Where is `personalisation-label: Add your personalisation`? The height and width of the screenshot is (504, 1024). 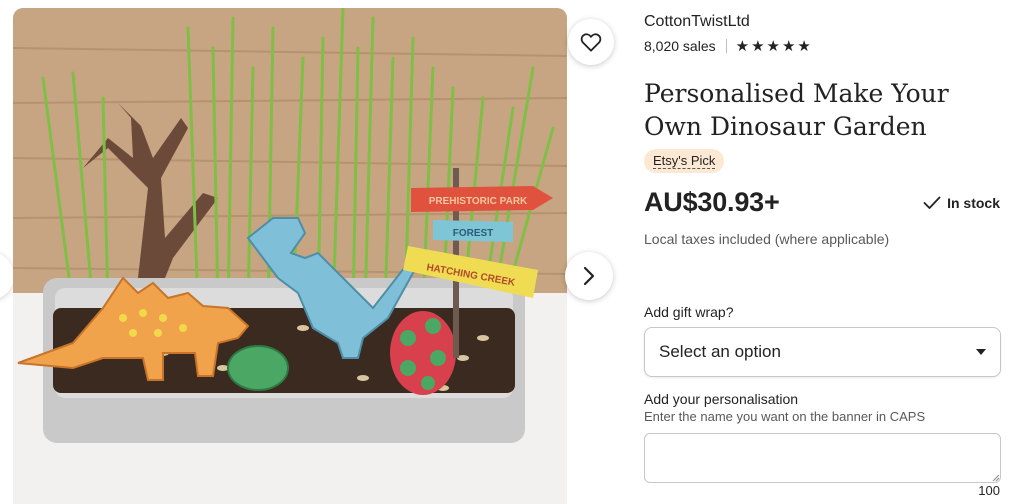 personalisation-label: Add your personalisation is located at coordinates (721, 399).